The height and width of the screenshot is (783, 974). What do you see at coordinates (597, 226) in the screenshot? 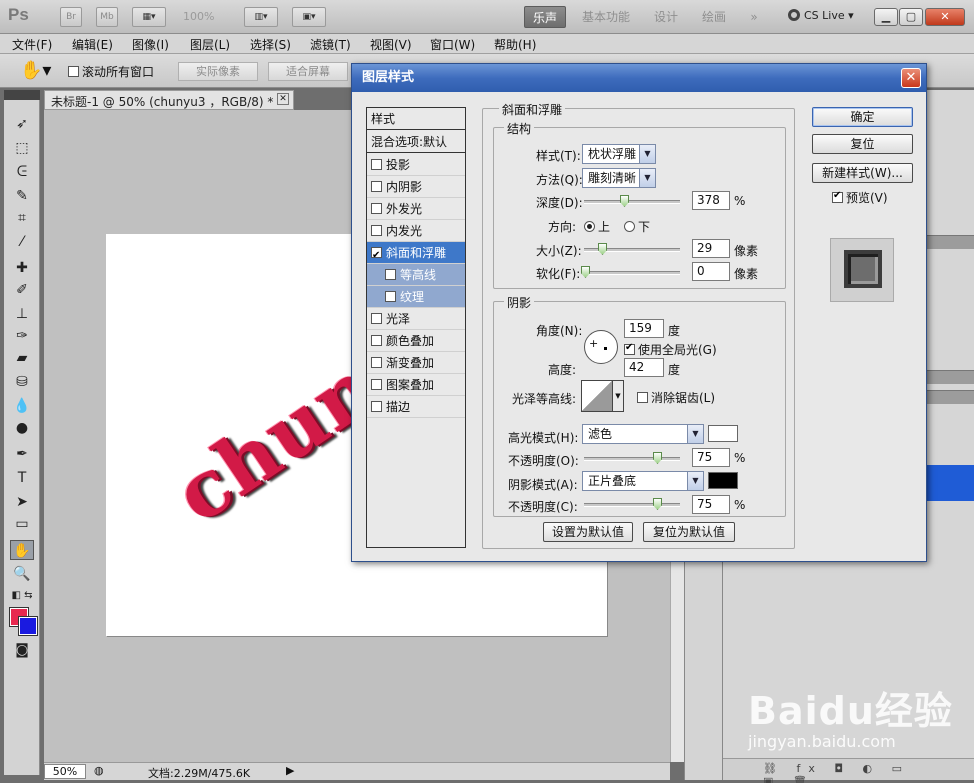
I see `direction-up-radio: 上` at bounding box center [597, 226].